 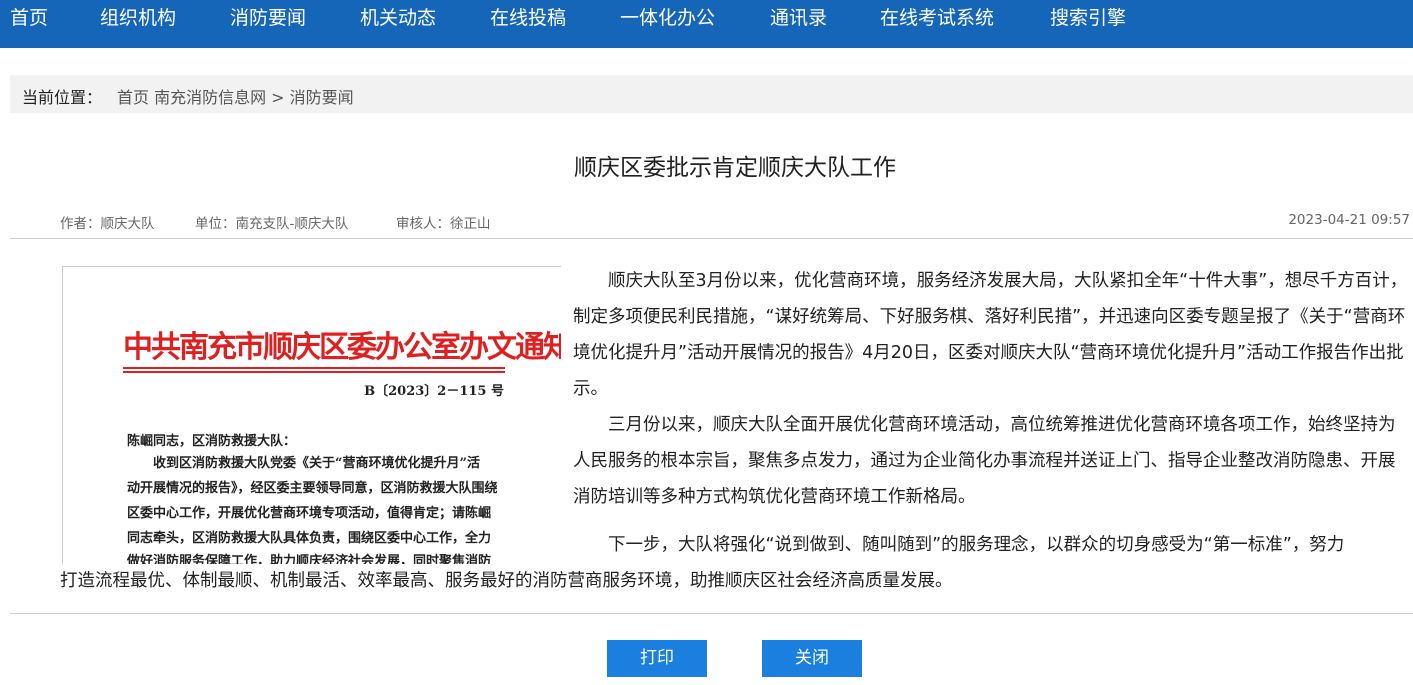 I want to click on breadcrumb: 当前位置： 首页 南充消防信息网 > 消防要闻, so click(x=711, y=94).